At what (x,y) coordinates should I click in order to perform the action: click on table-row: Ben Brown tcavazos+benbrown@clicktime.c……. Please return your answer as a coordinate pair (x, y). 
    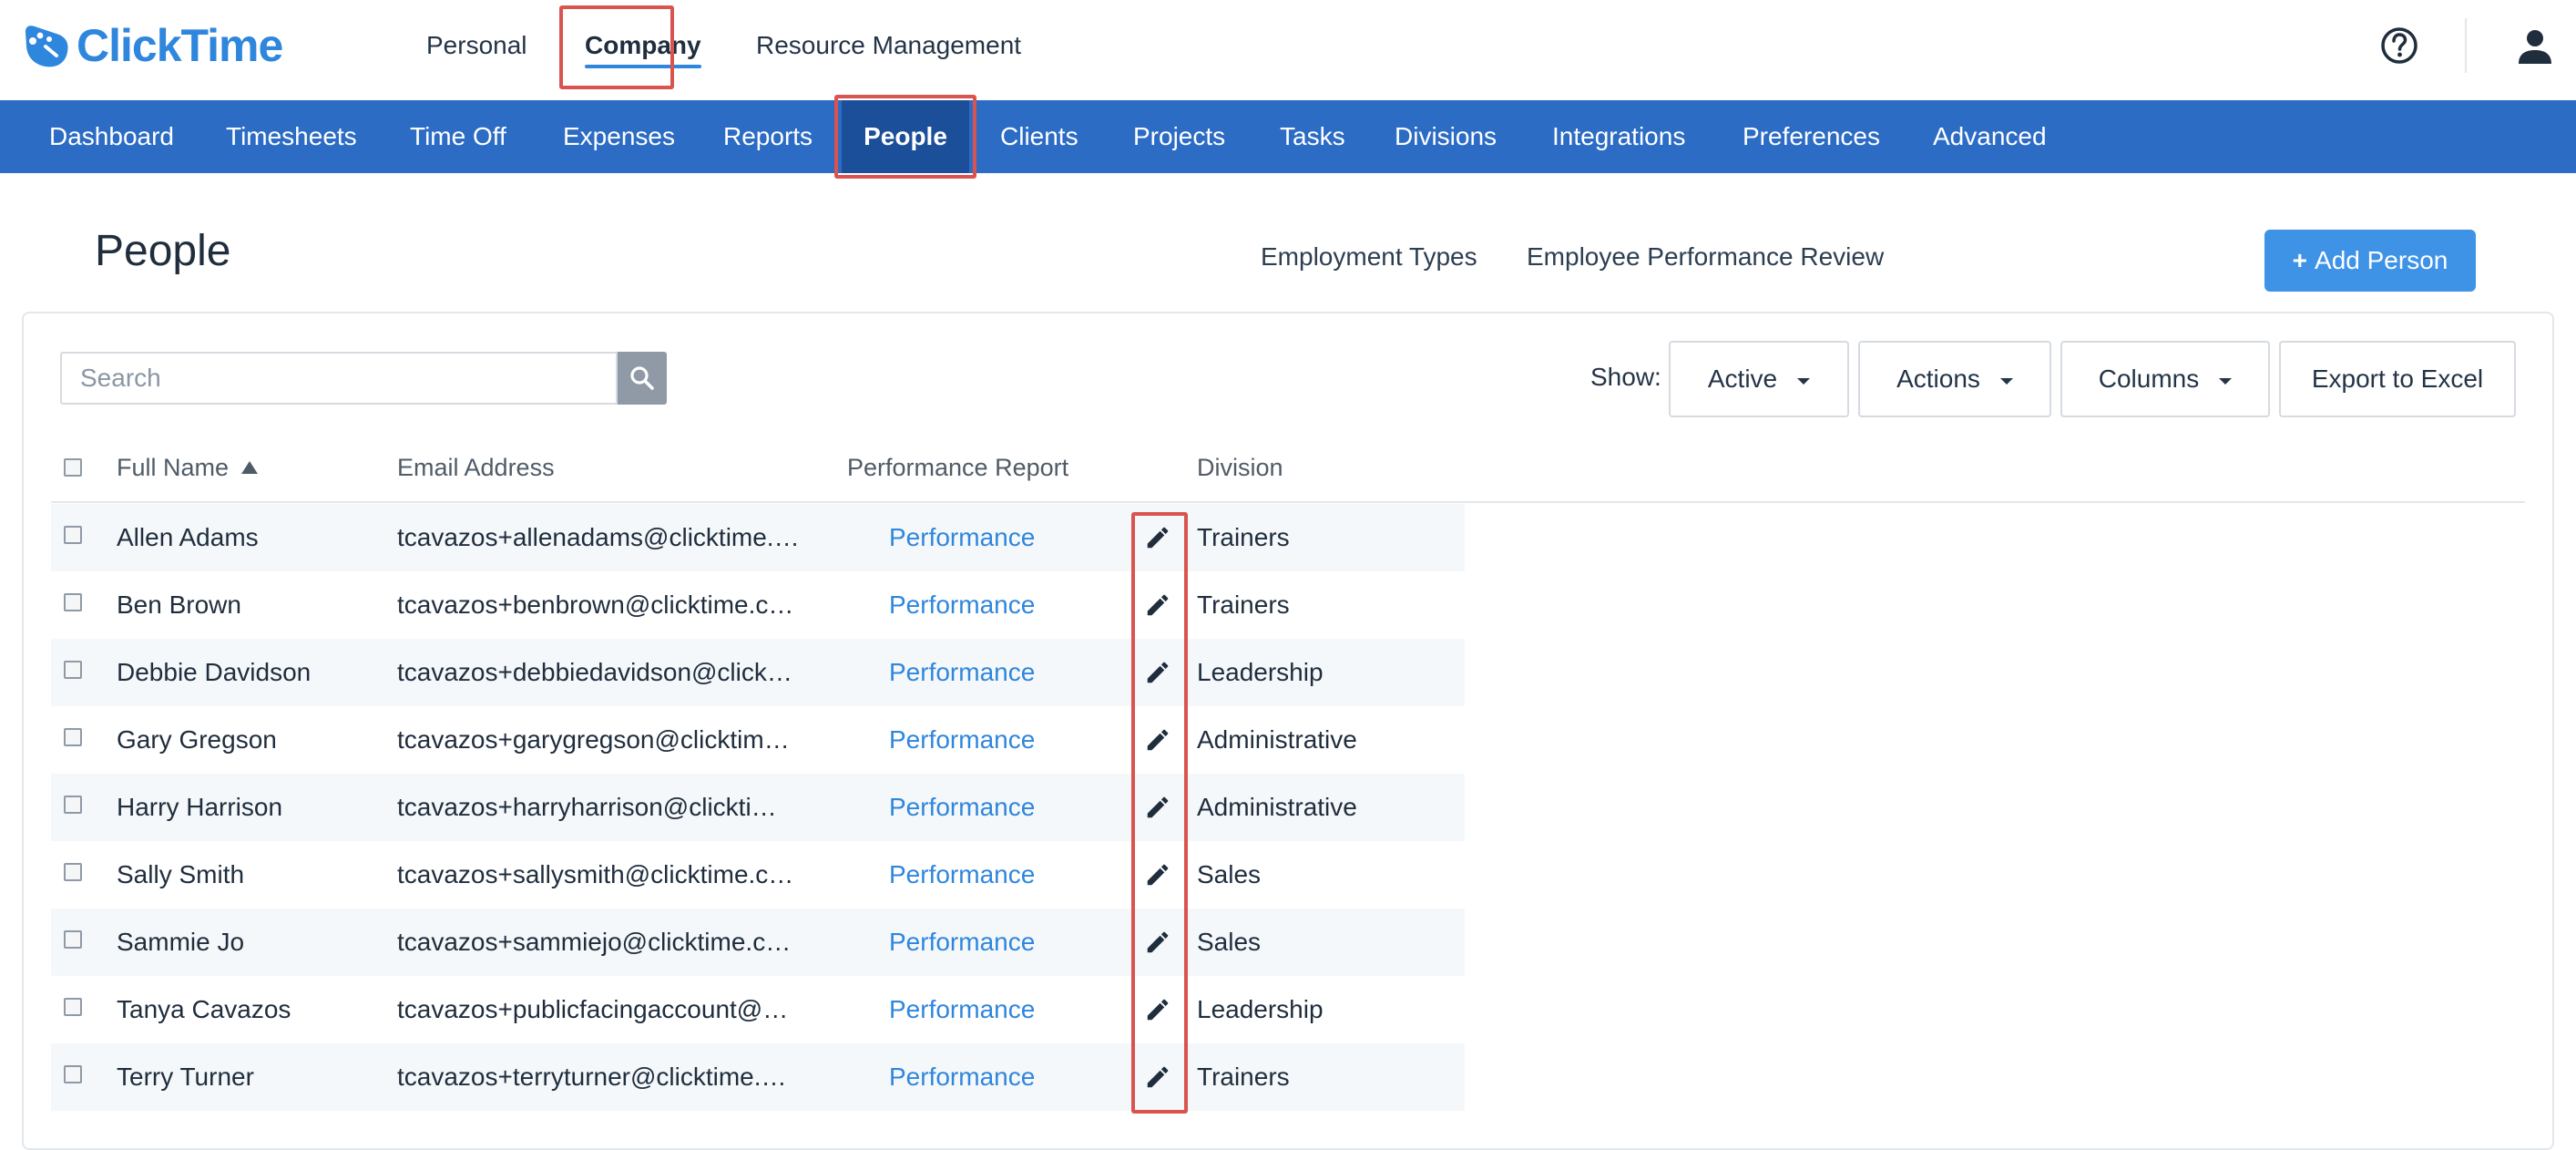
    Looking at the image, I should click on (758, 605).